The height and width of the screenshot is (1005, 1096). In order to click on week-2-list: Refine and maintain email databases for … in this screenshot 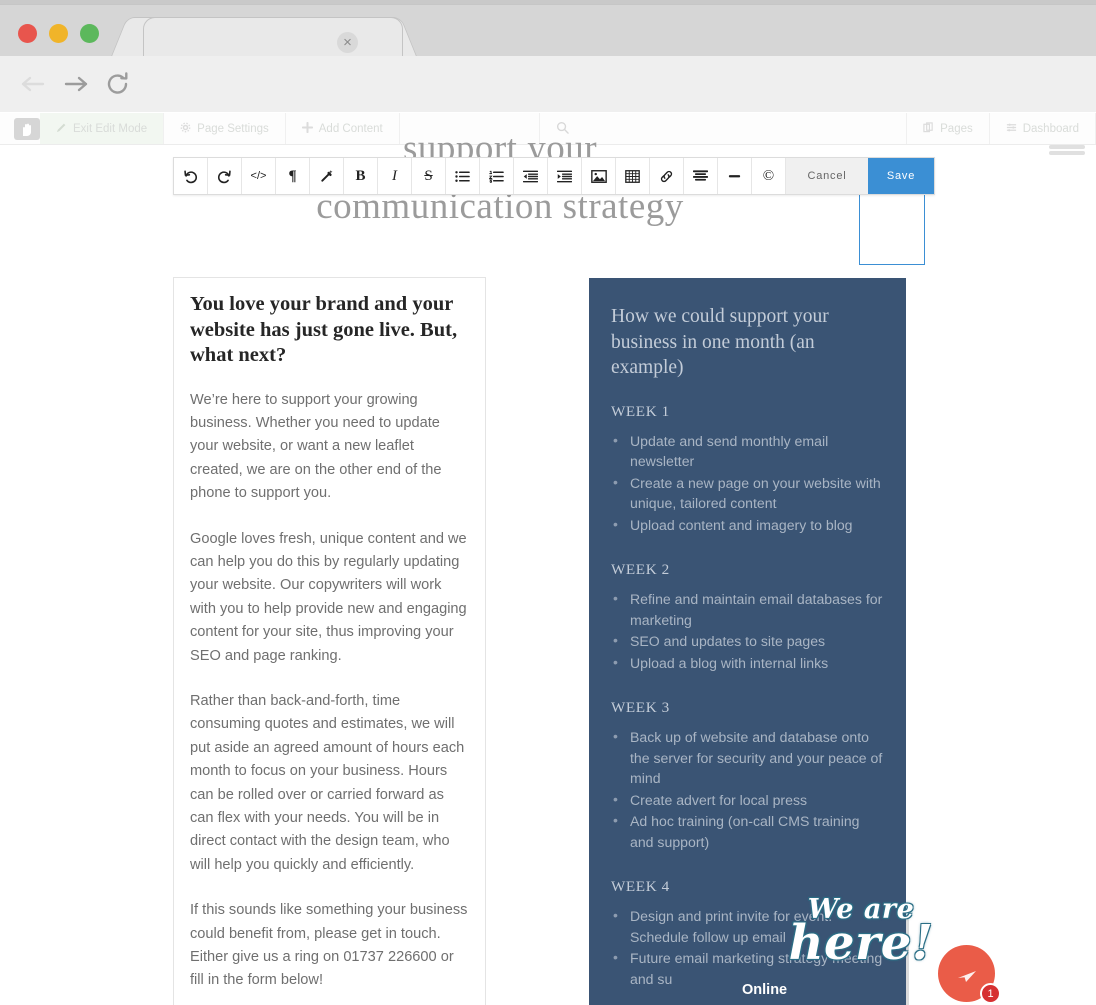, I will do `click(747, 631)`.